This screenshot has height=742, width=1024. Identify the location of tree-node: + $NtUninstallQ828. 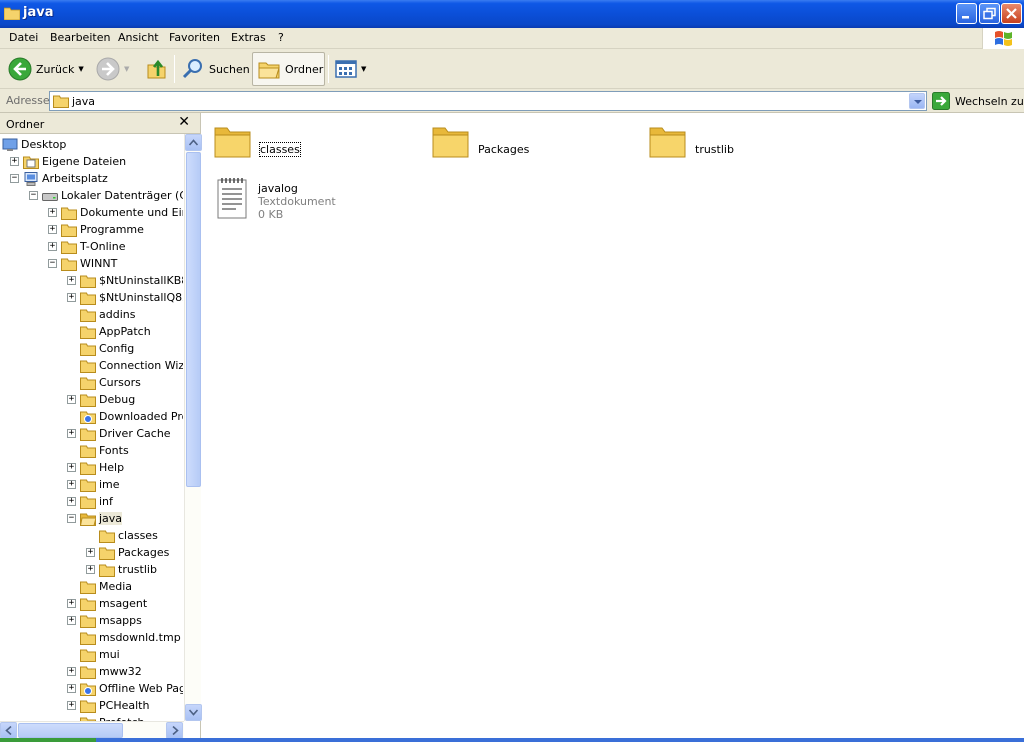
(125, 297).